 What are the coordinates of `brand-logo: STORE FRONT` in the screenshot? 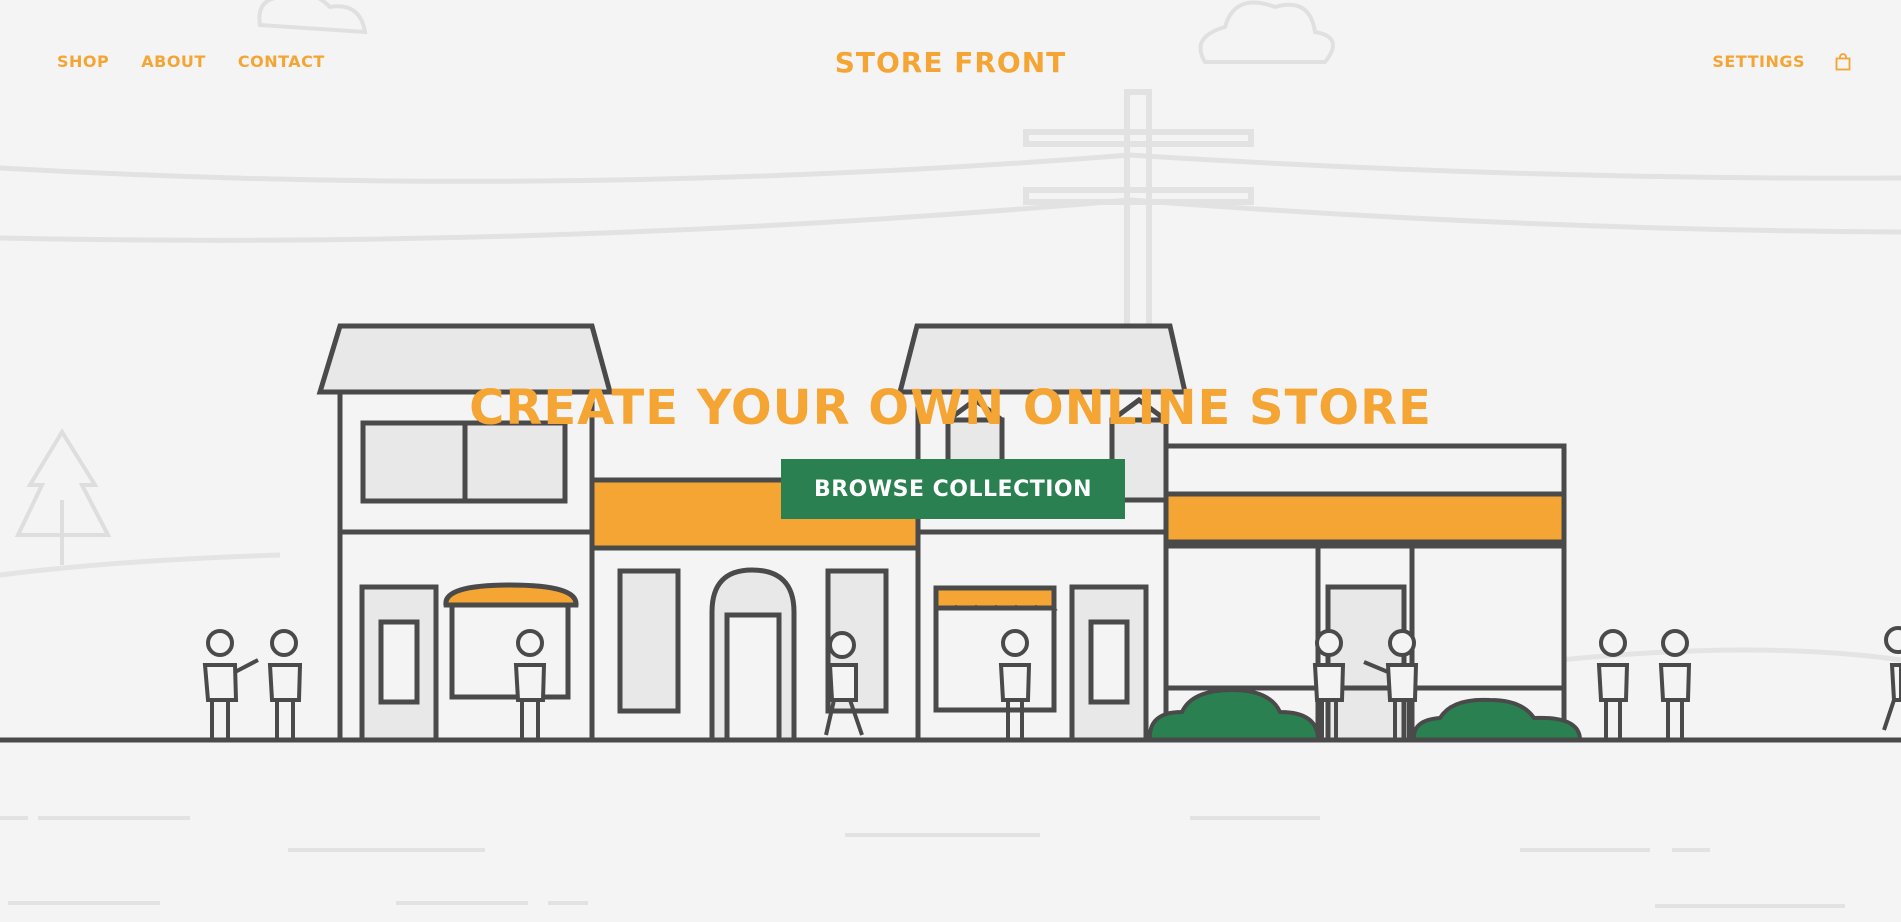 It's located at (951, 62).